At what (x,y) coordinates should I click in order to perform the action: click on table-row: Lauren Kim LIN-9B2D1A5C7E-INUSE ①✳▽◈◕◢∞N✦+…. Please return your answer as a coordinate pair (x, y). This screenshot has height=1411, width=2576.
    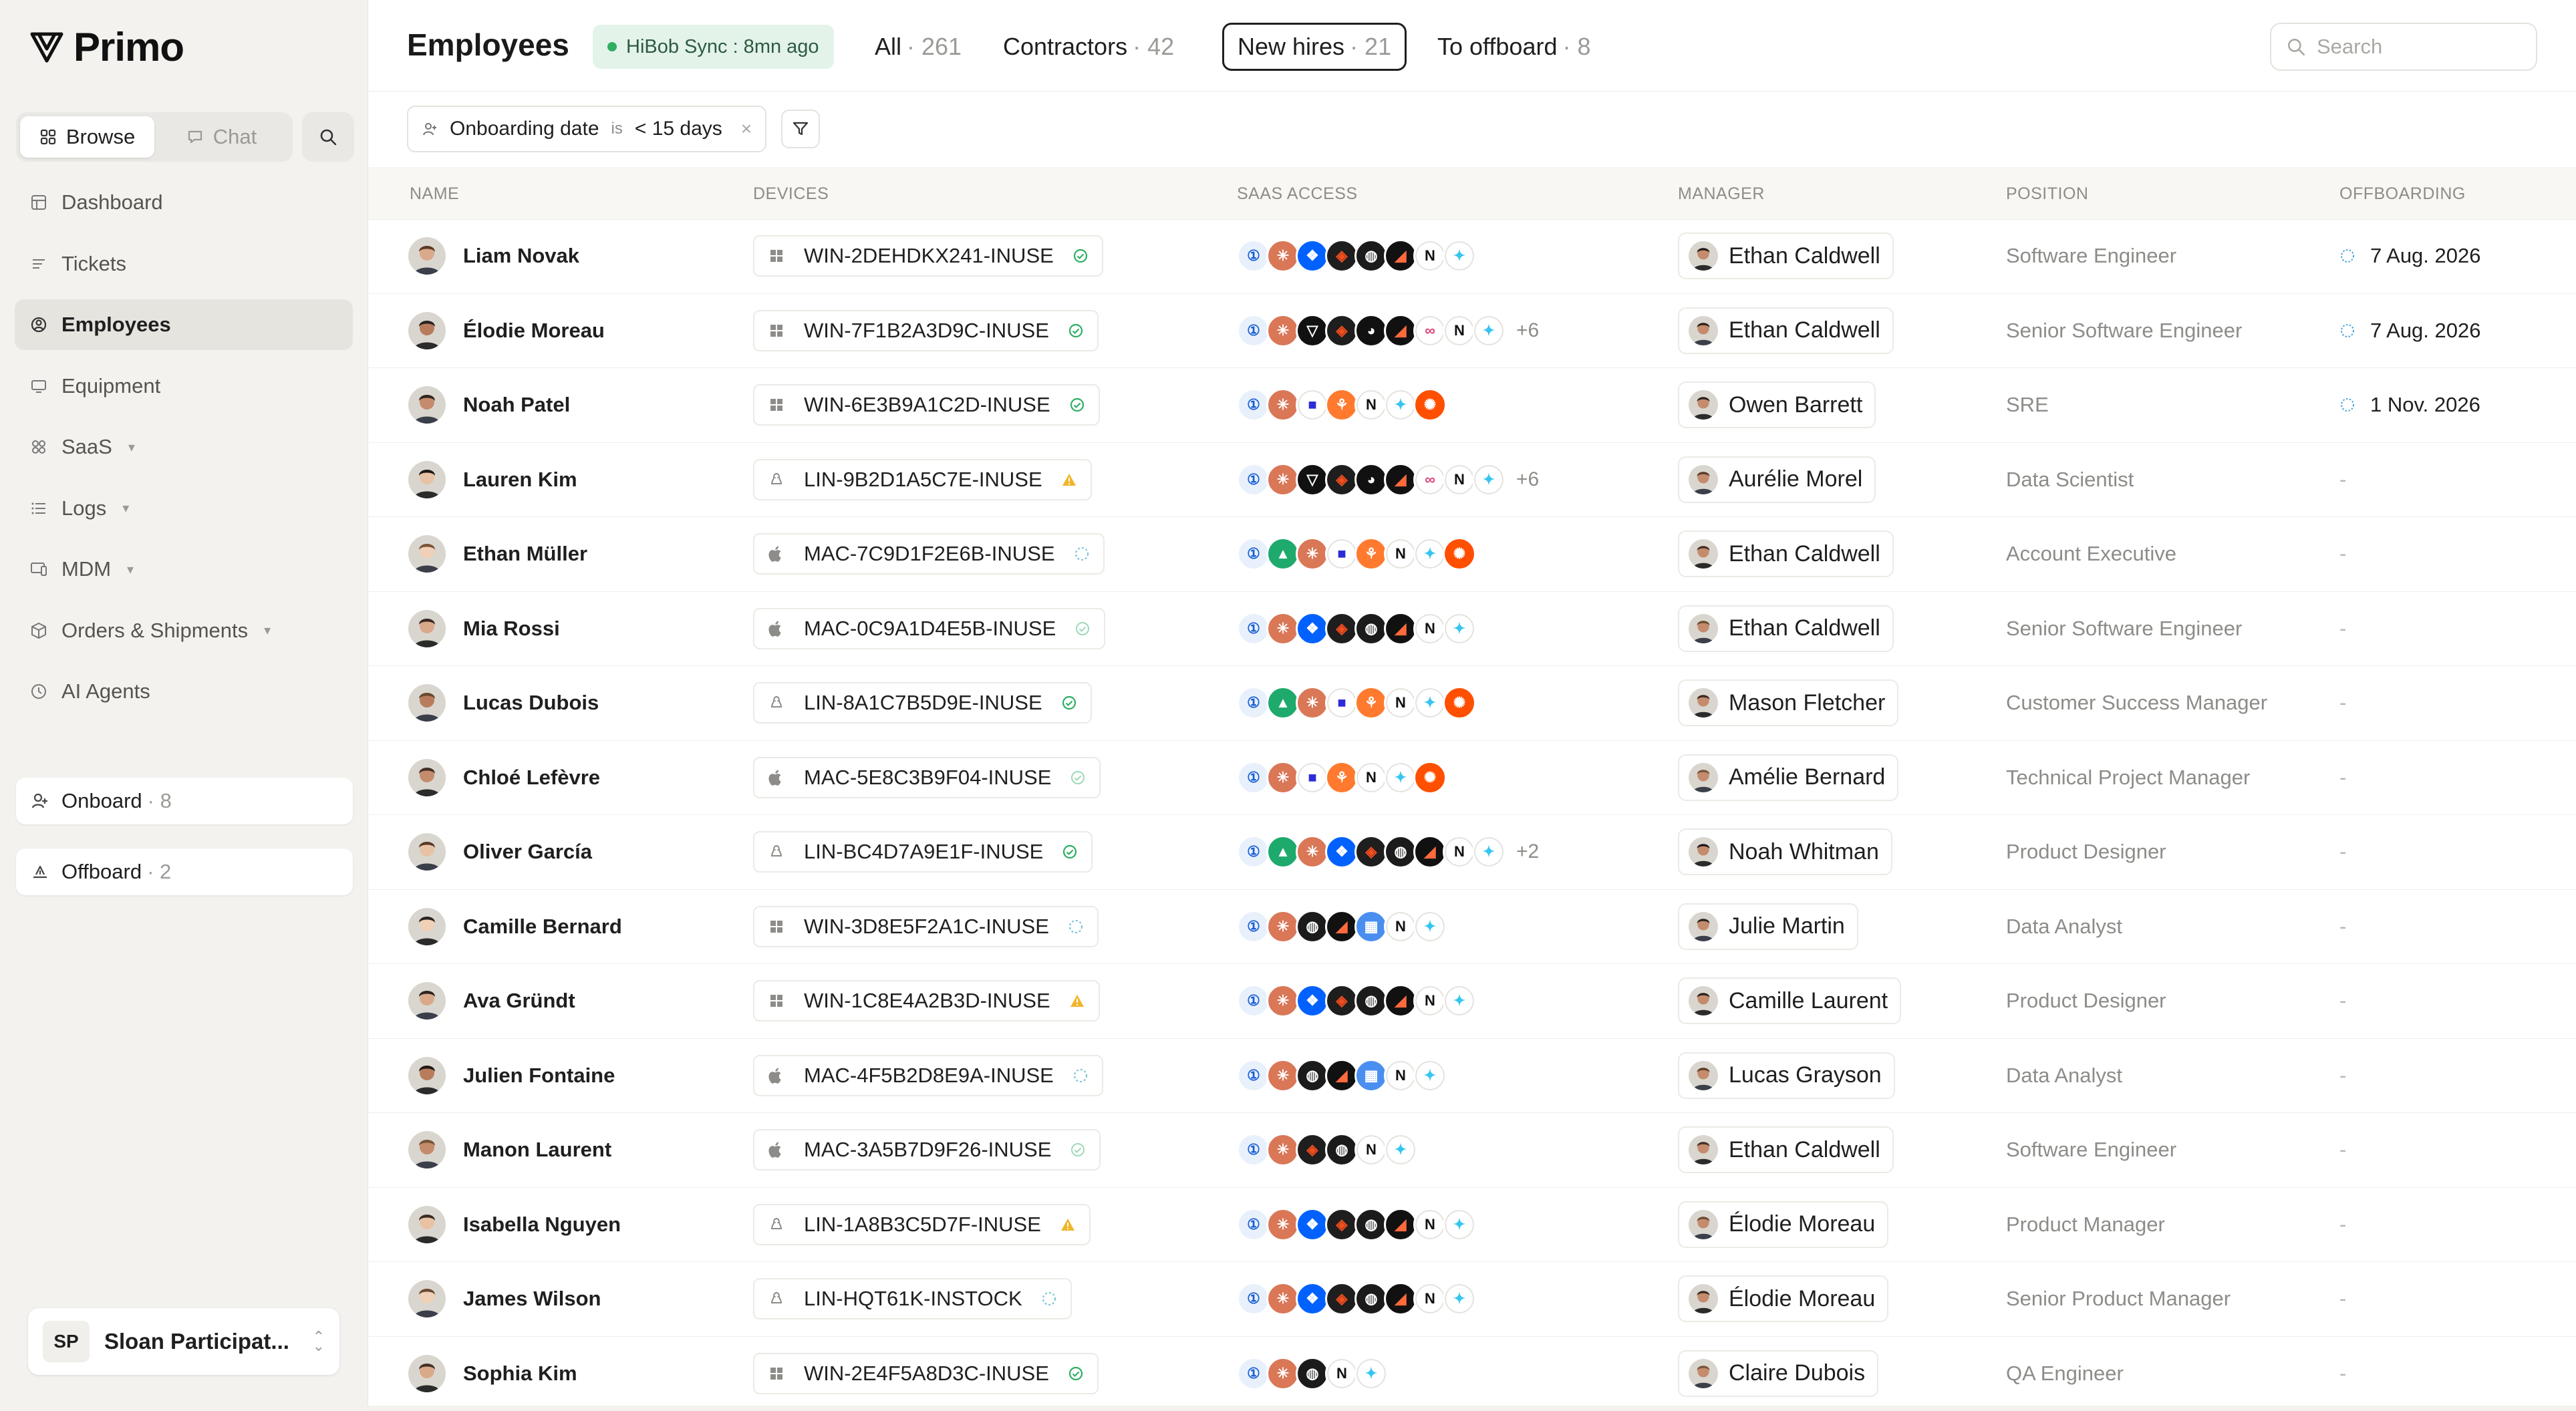
    Looking at the image, I should click on (1472, 480).